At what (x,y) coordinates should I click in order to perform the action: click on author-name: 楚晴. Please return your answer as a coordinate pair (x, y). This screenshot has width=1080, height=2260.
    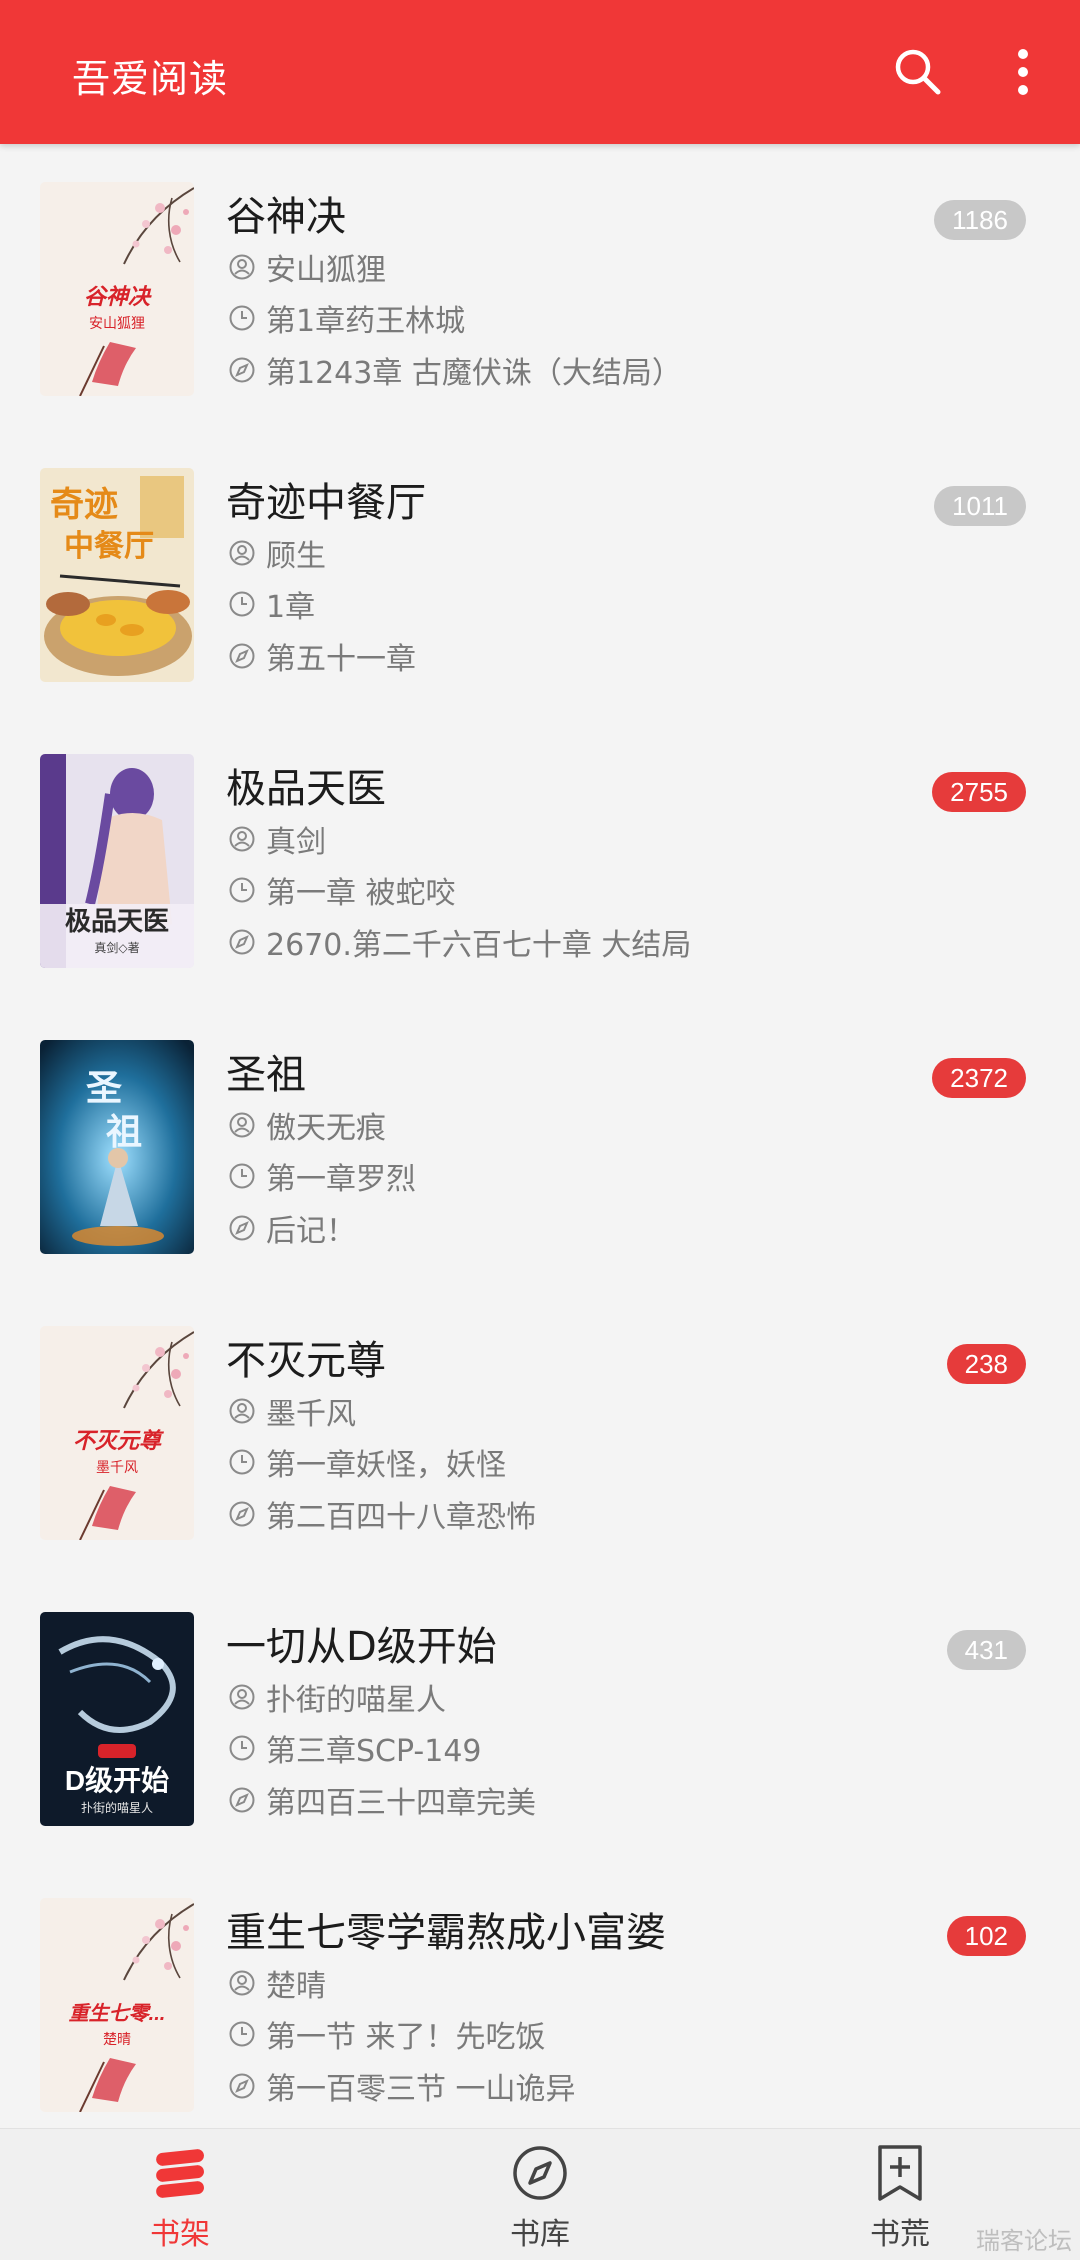
    Looking at the image, I should click on (296, 1986).